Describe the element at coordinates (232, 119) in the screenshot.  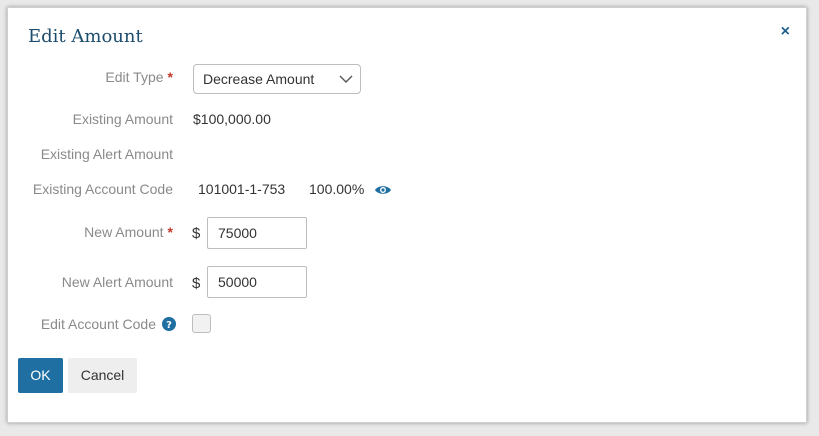
I see `existing-amount-value: $100,000.00` at that location.